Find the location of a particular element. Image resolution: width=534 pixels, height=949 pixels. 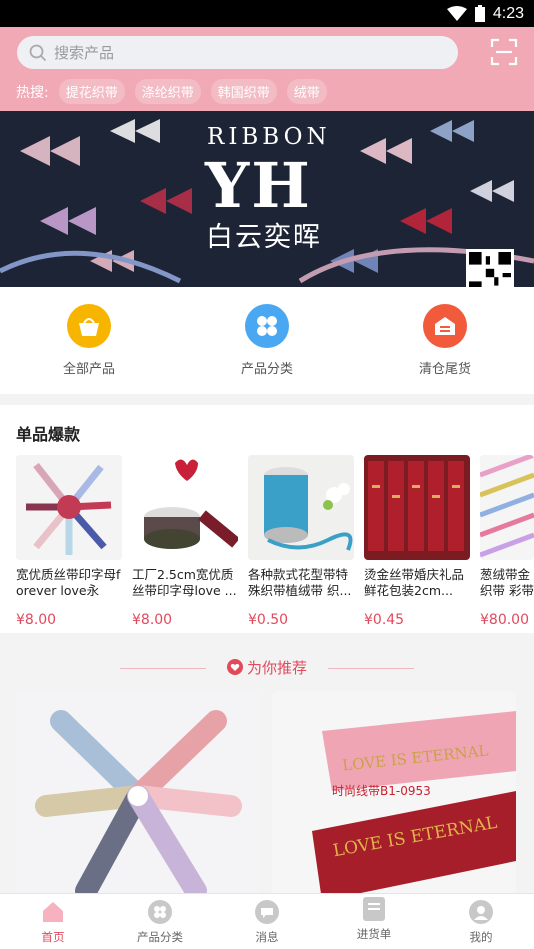

product-card: 烫金丝带婚庆礼品鲜花包装2cm... ¥0.45 is located at coordinates (417, 541).